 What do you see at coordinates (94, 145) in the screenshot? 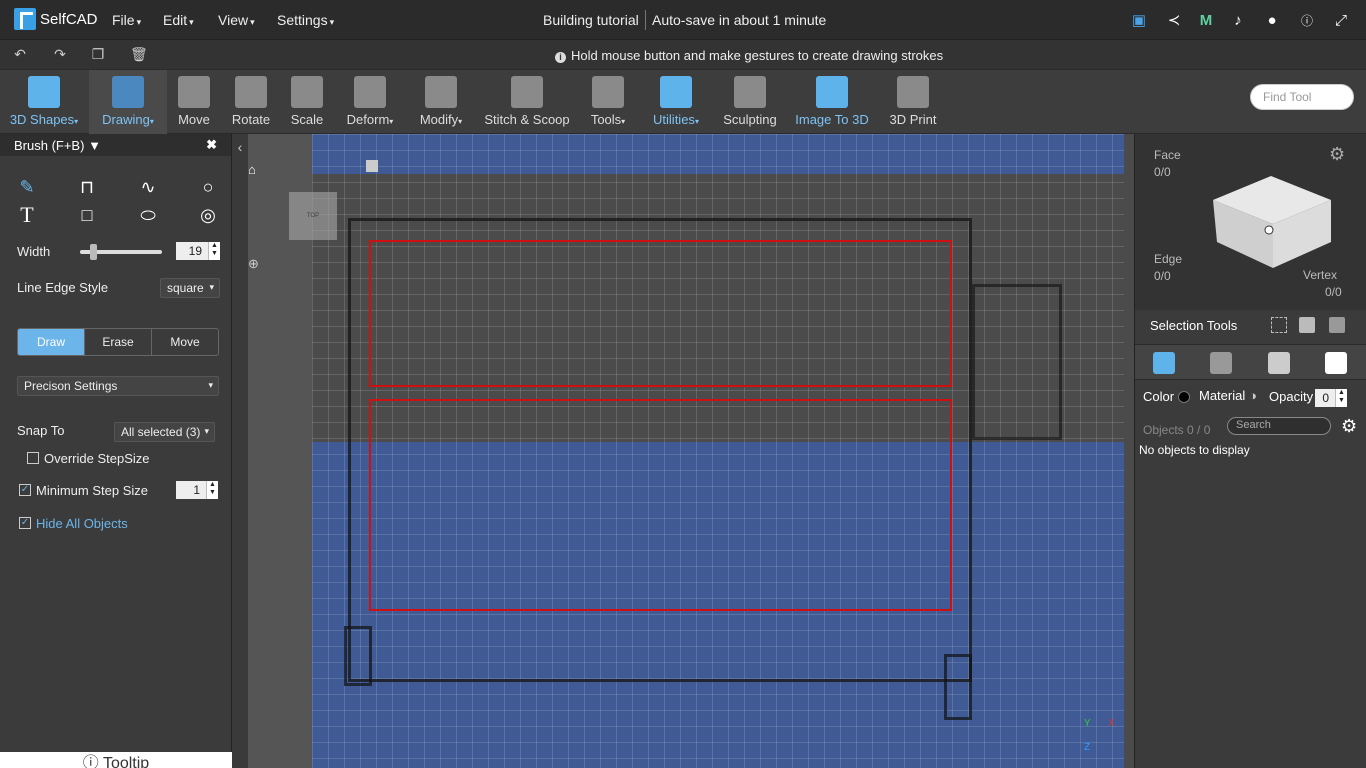
I see `chevron-down-icon: ▼` at bounding box center [94, 145].